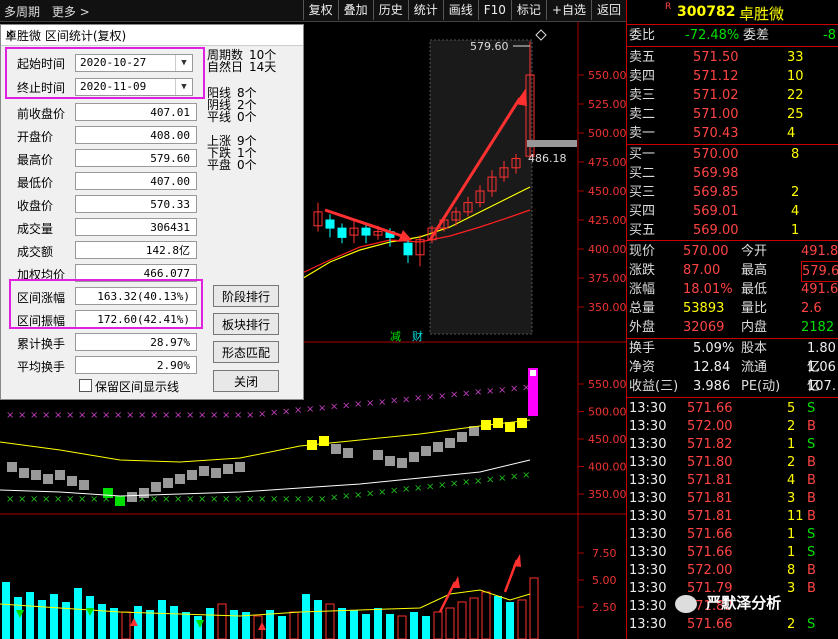 Image resolution: width=838 pixels, height=639 pixels. I want to click on stat-item: 平盘 0个, so click(232, 165).